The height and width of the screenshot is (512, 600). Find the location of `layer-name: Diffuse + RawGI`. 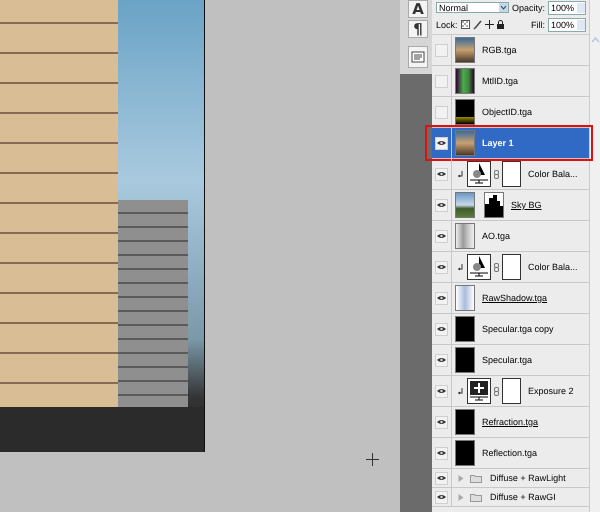

layer-name: Diffuse + RawGI is located at coordinates (523, 497).